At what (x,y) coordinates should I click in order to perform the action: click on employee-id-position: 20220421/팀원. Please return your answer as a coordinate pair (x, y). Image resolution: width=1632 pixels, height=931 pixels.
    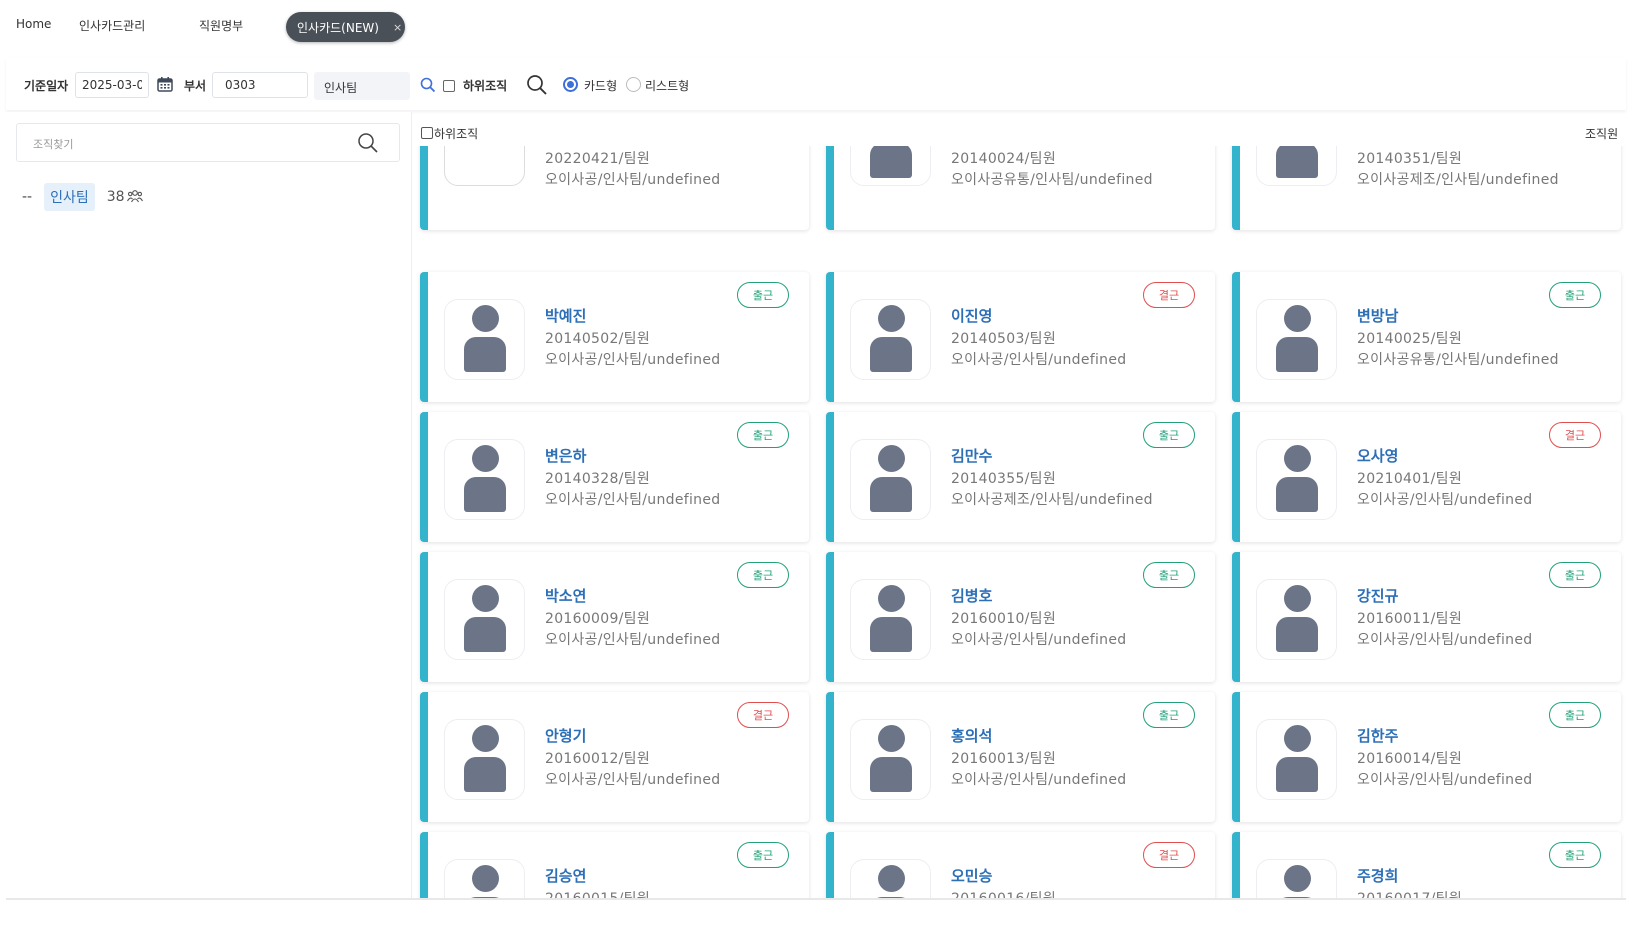
    Looking at the image, I should click on (598, 159).